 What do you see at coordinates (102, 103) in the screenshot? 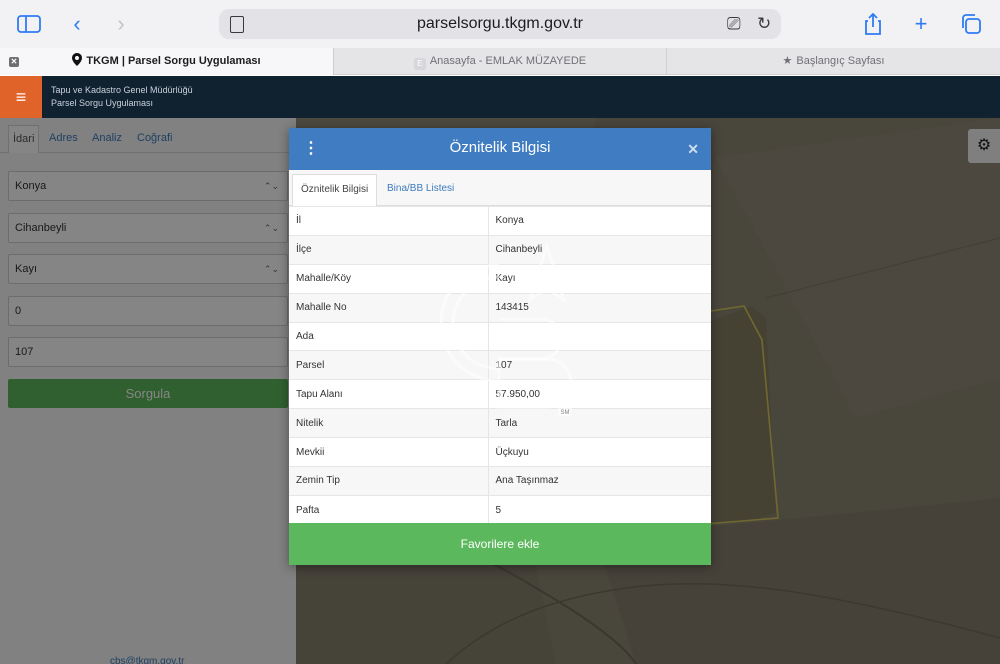
I see `app-name: Parsel Sorgu Uygulaması` at bounding box center [102, 103].